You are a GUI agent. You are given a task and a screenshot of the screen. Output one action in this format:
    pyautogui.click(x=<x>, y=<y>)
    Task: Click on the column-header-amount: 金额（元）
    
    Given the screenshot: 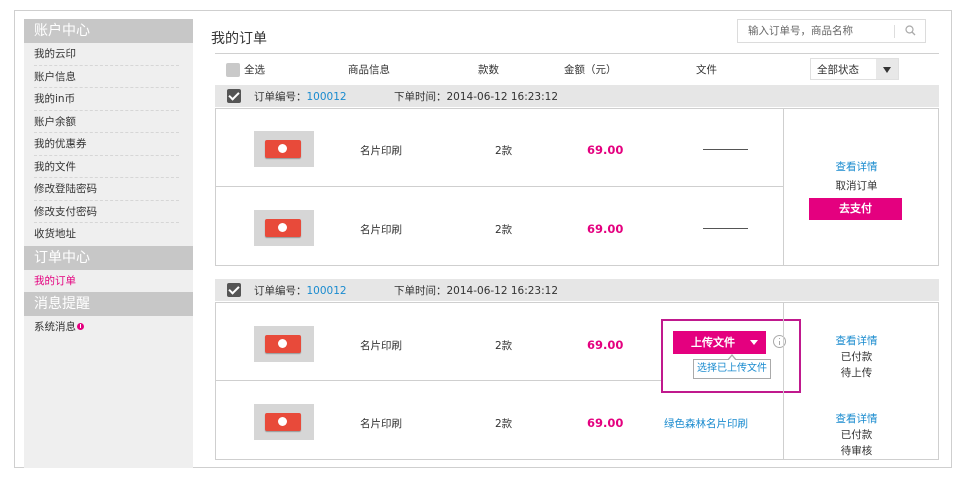 What is the action you would take?
    pyautogui.click(x=590, y=70)
    